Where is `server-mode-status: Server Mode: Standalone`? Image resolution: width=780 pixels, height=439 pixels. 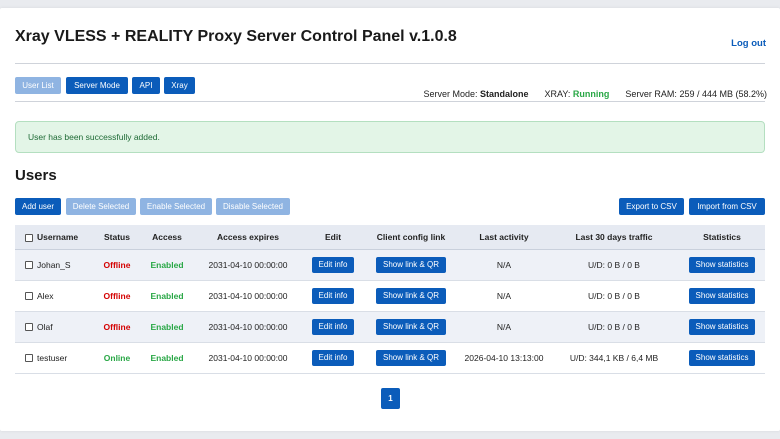 server-mode-status: Server Mode: Standalone is located at coordinates (476, 94).